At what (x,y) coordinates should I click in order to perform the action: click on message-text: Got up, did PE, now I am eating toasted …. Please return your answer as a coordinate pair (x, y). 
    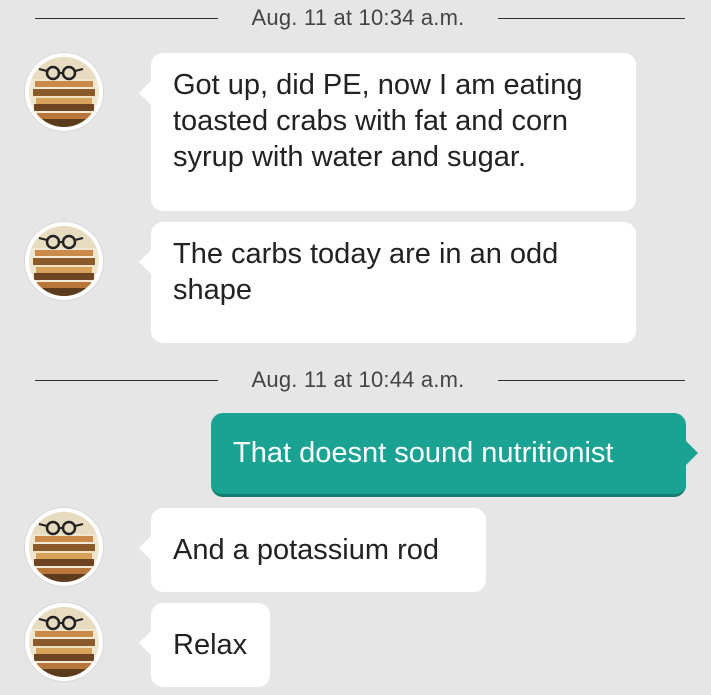
    Looking at the image, I should click on (378, 121).